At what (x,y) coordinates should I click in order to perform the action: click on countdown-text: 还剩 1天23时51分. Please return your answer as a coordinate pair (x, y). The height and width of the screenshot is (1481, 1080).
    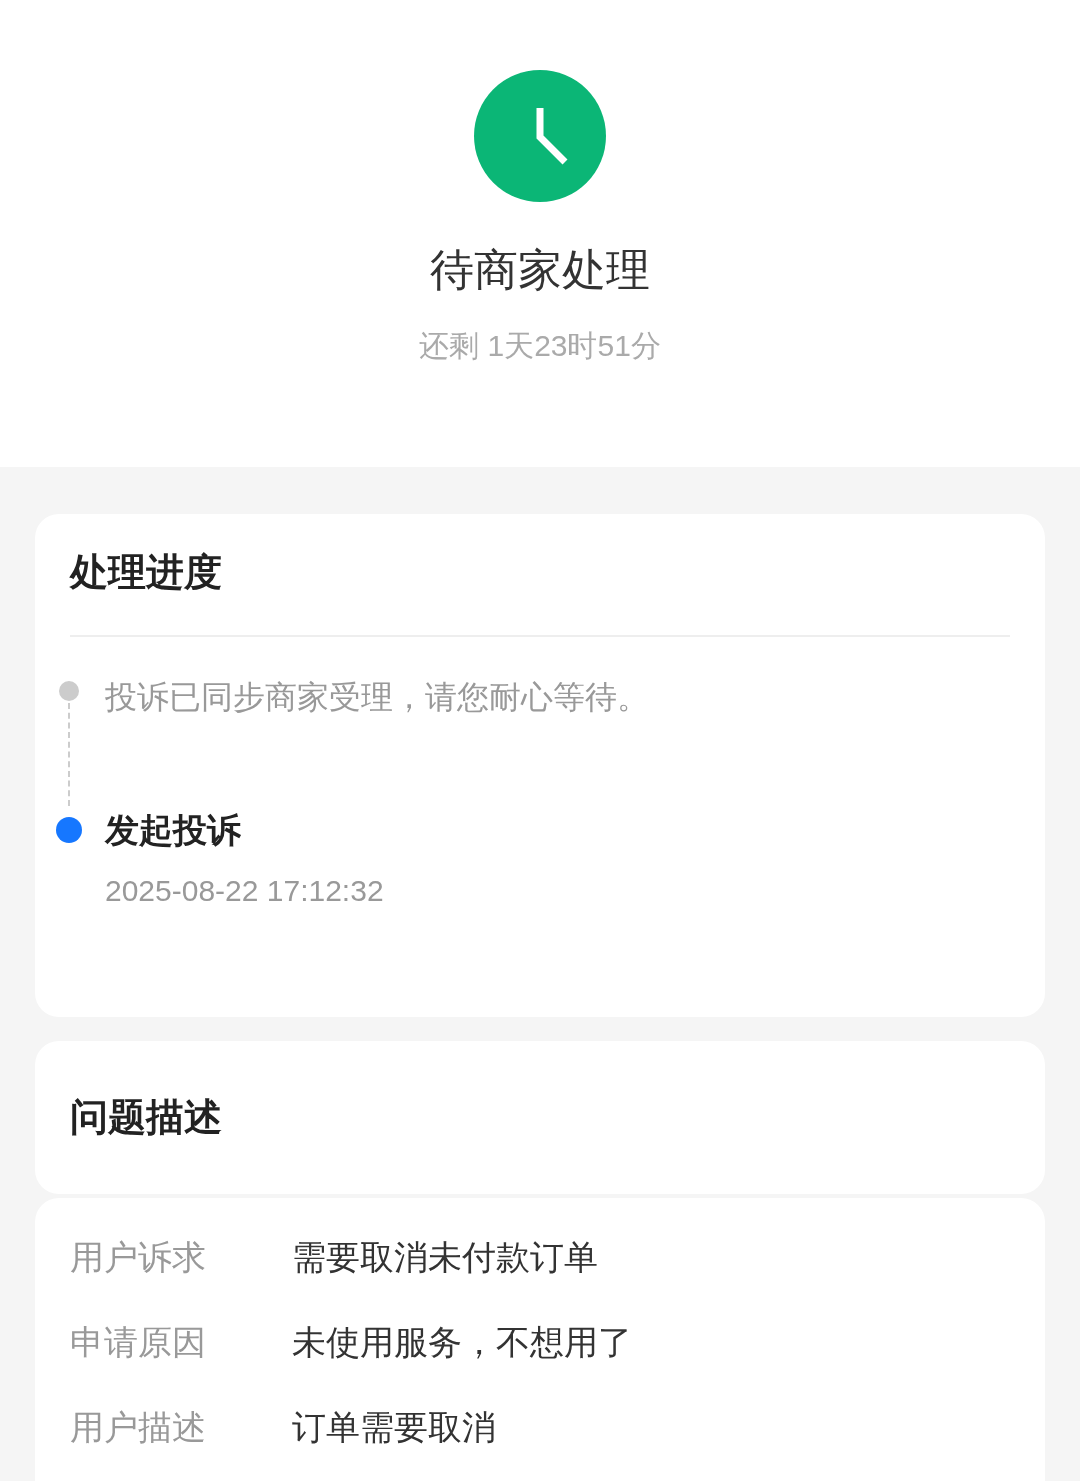
    Looking at the image, I should click on (540, 346).